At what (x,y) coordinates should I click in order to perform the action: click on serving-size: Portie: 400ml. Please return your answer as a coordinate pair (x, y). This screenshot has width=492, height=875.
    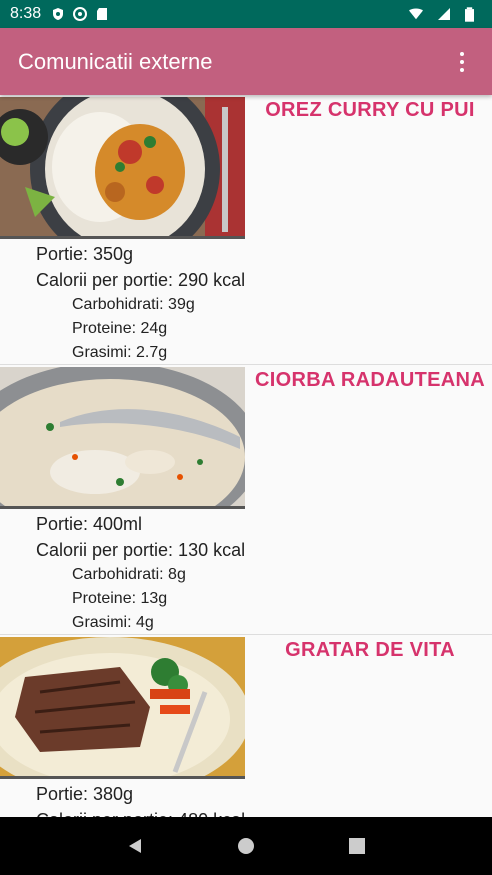
    Looking at the image, I should click on (89, 524).